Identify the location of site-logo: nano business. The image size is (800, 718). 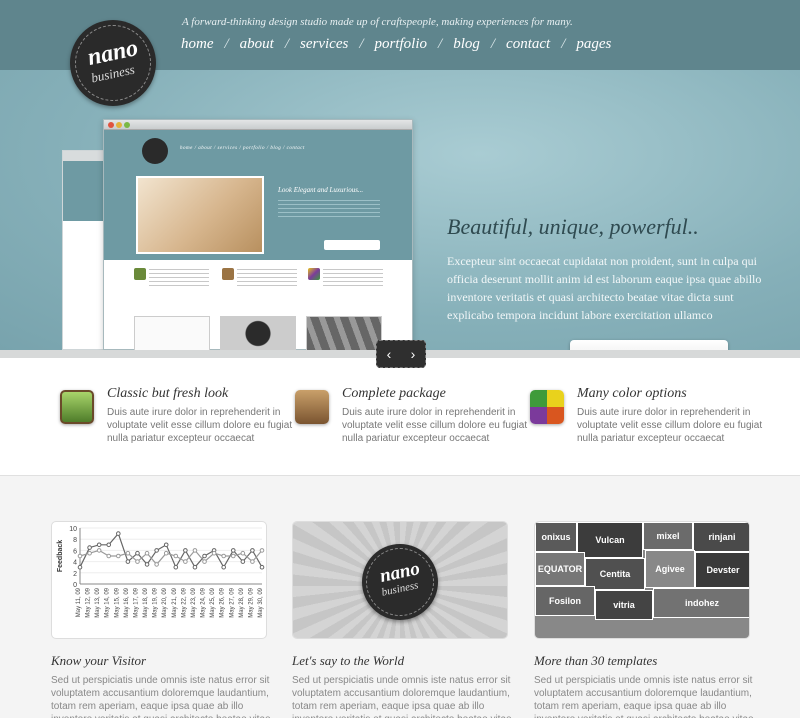
(113, 63).